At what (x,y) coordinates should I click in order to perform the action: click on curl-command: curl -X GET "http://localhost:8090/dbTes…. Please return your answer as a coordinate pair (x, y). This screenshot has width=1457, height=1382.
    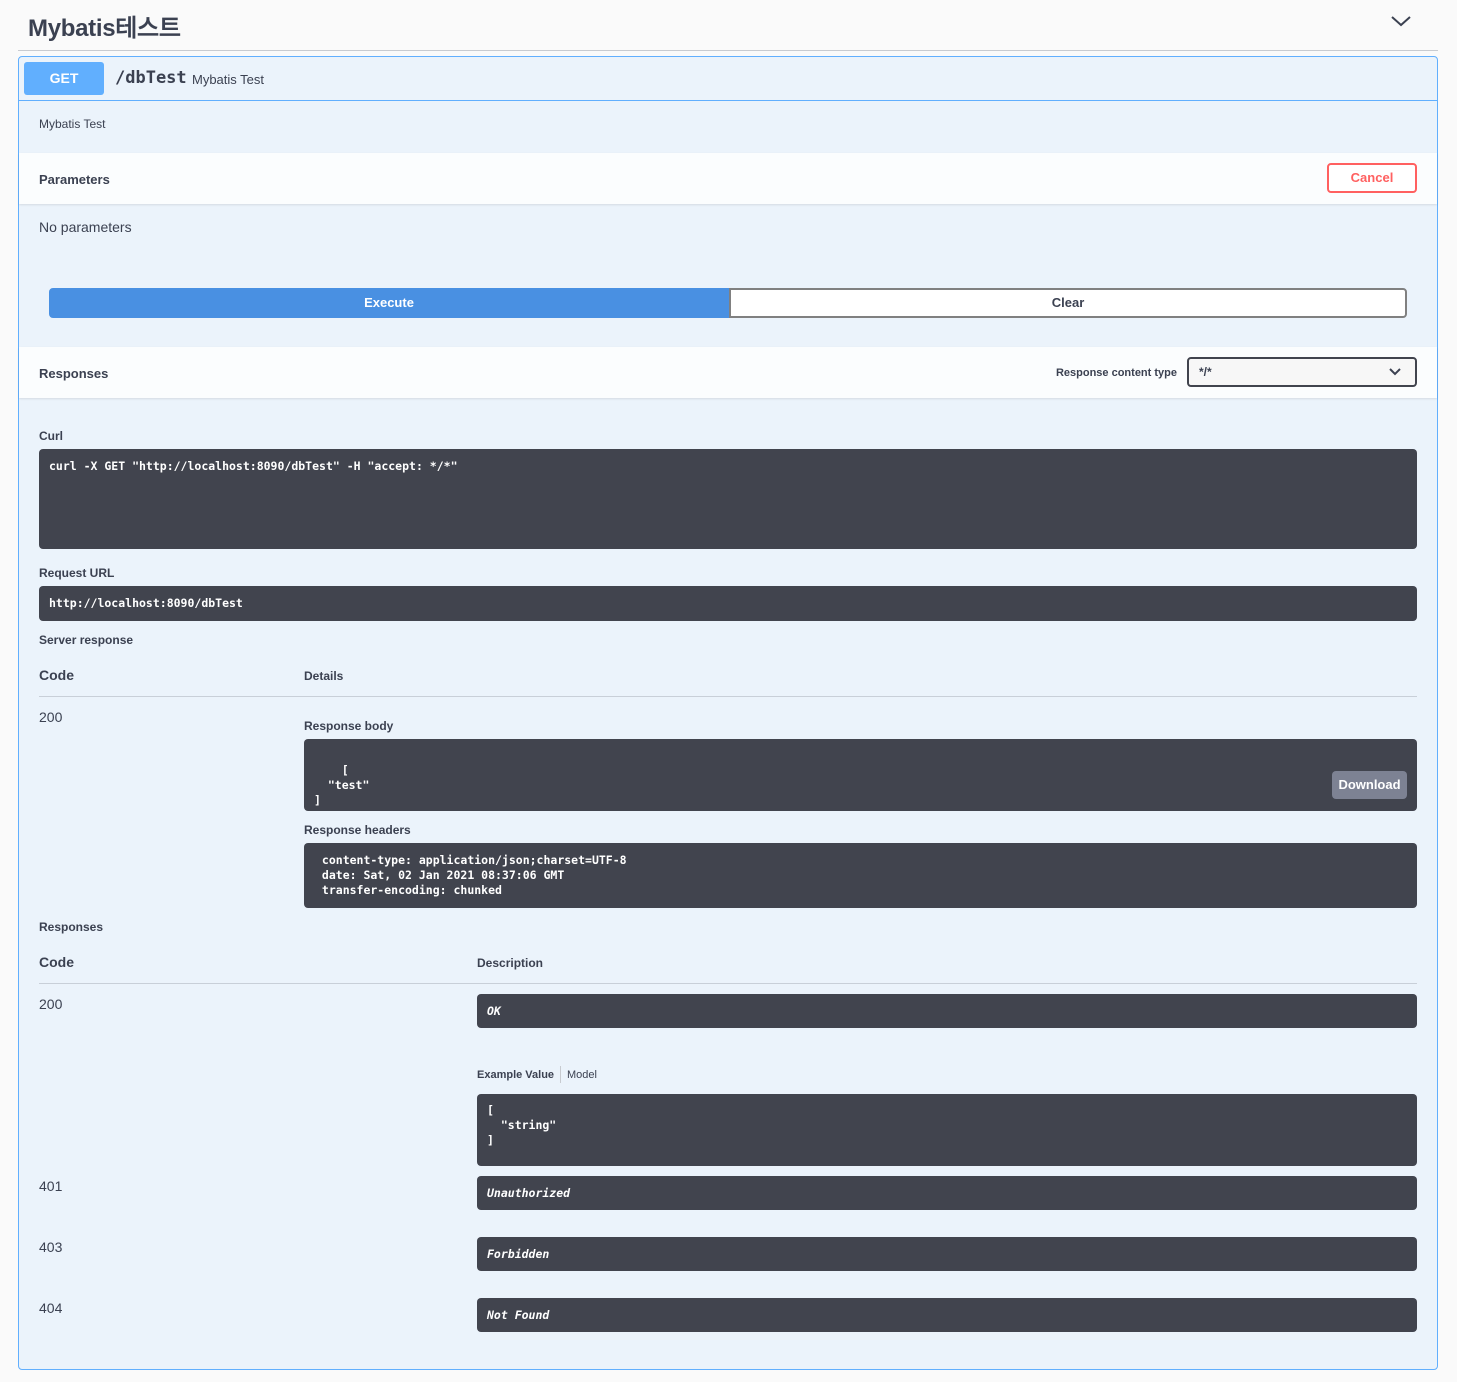
    Looking at the image, I should click on (728, 499).